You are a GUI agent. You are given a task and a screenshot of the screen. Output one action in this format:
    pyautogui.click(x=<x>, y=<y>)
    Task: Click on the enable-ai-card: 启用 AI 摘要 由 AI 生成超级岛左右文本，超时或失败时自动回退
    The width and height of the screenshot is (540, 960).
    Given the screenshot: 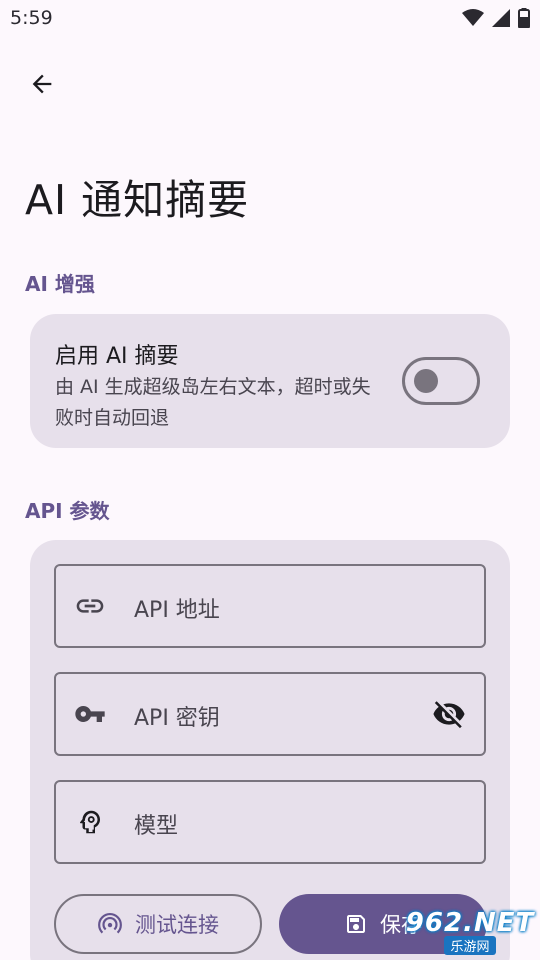 What is the action you would take?
    pyautogui.click(x=270, y=381)
    